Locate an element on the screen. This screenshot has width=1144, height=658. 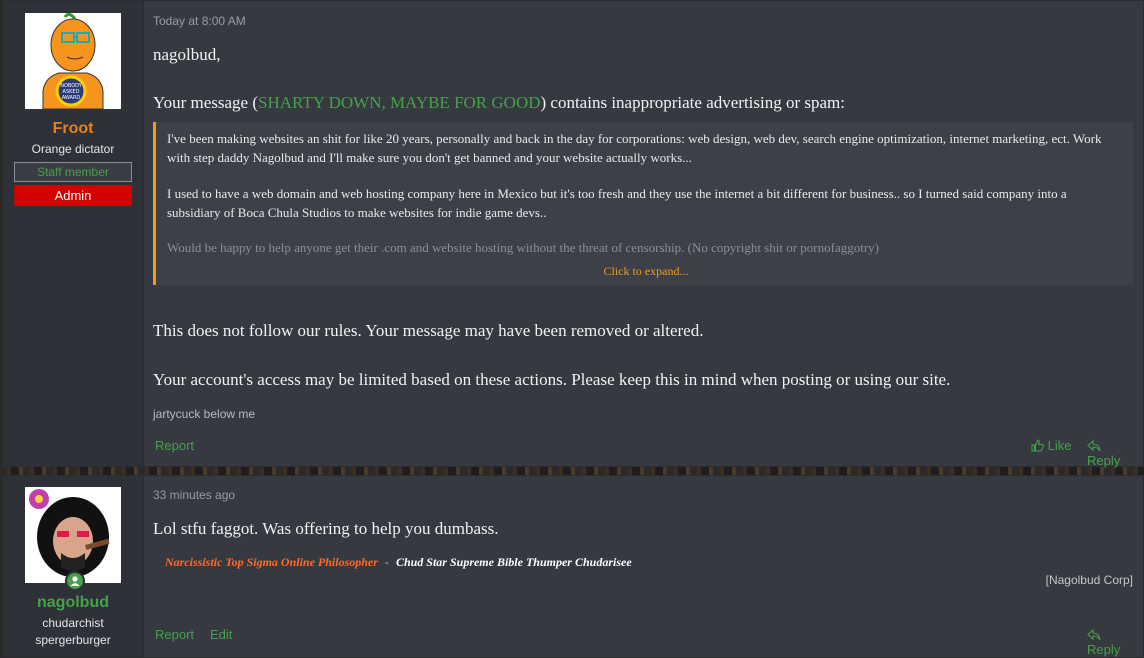
user-title-2: spergerburger is located at coordinates (73, 640).